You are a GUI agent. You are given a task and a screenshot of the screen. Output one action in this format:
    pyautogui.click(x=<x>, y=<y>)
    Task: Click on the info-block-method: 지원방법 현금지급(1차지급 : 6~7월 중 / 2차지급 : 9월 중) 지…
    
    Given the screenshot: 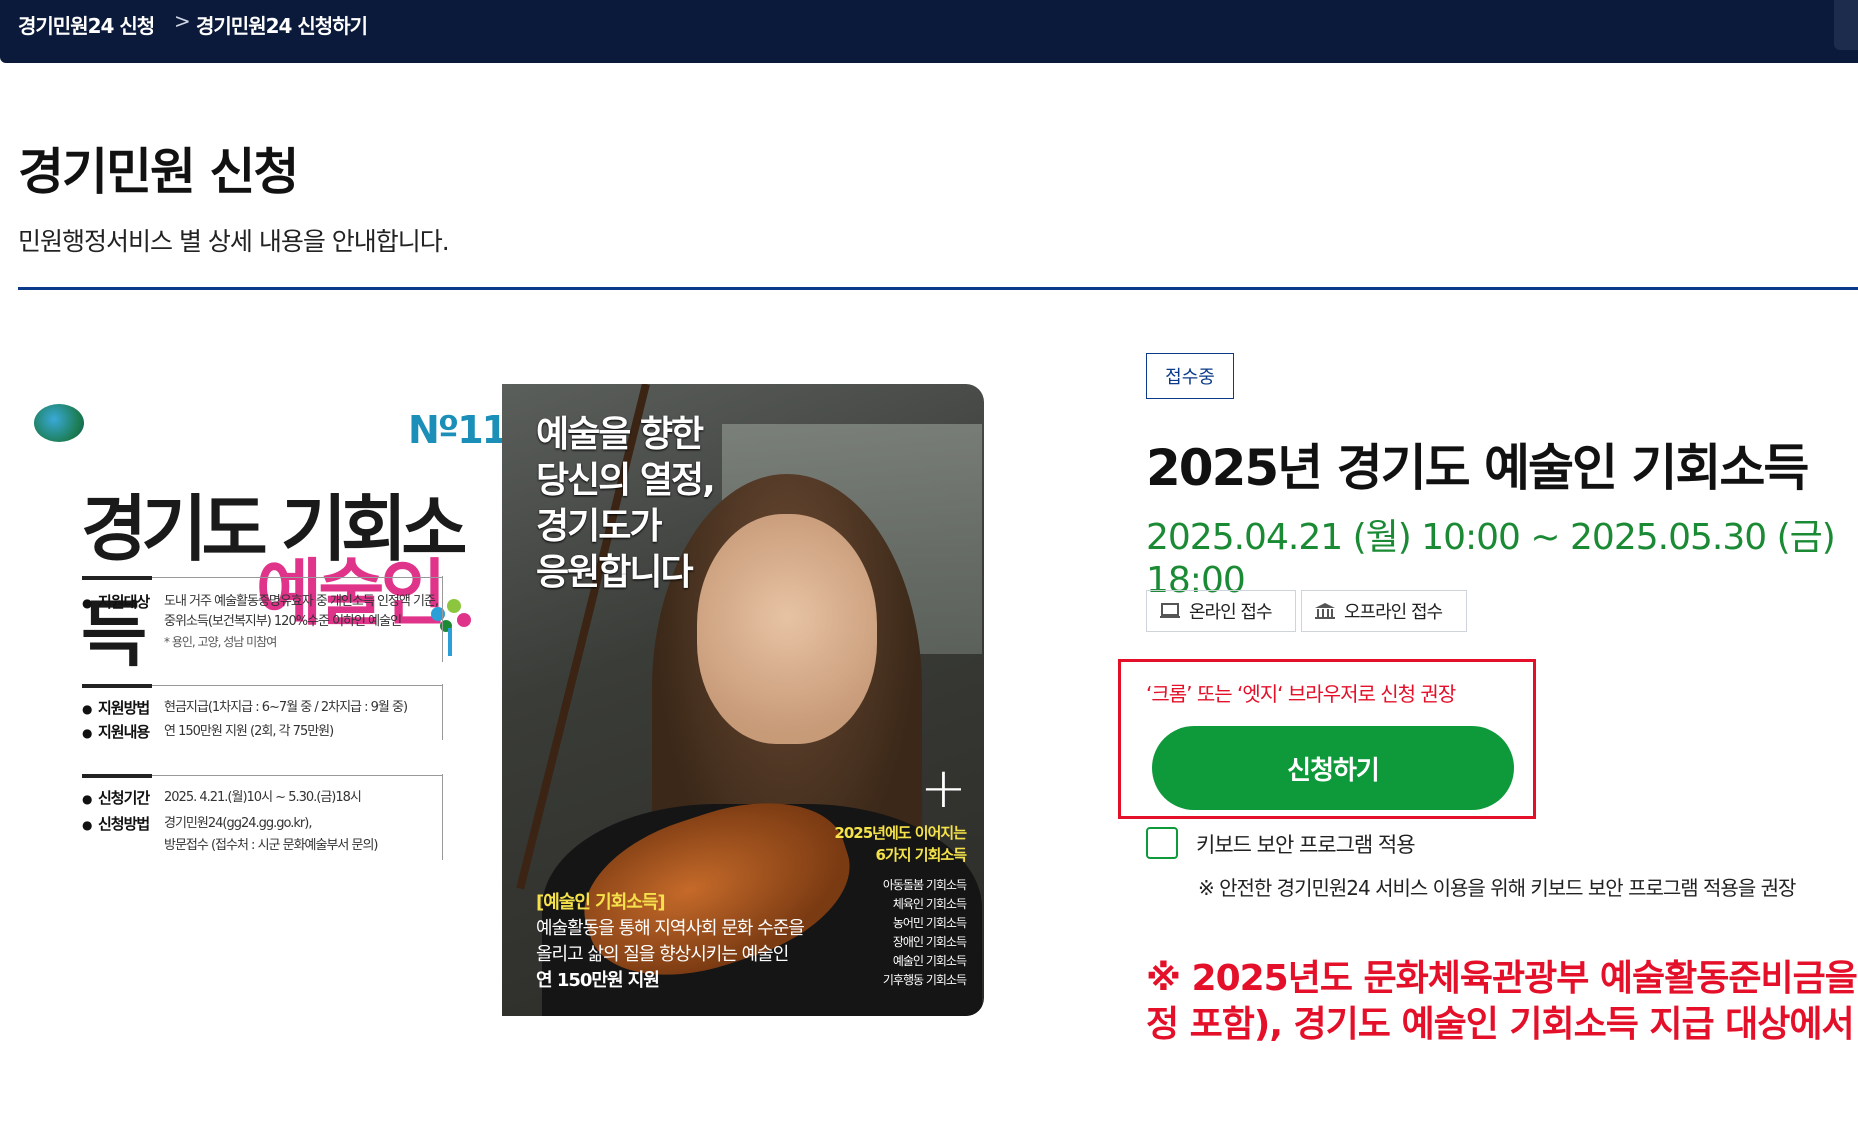 What is the action you would take?
    pyautogui.click(x=262, y=713)
    